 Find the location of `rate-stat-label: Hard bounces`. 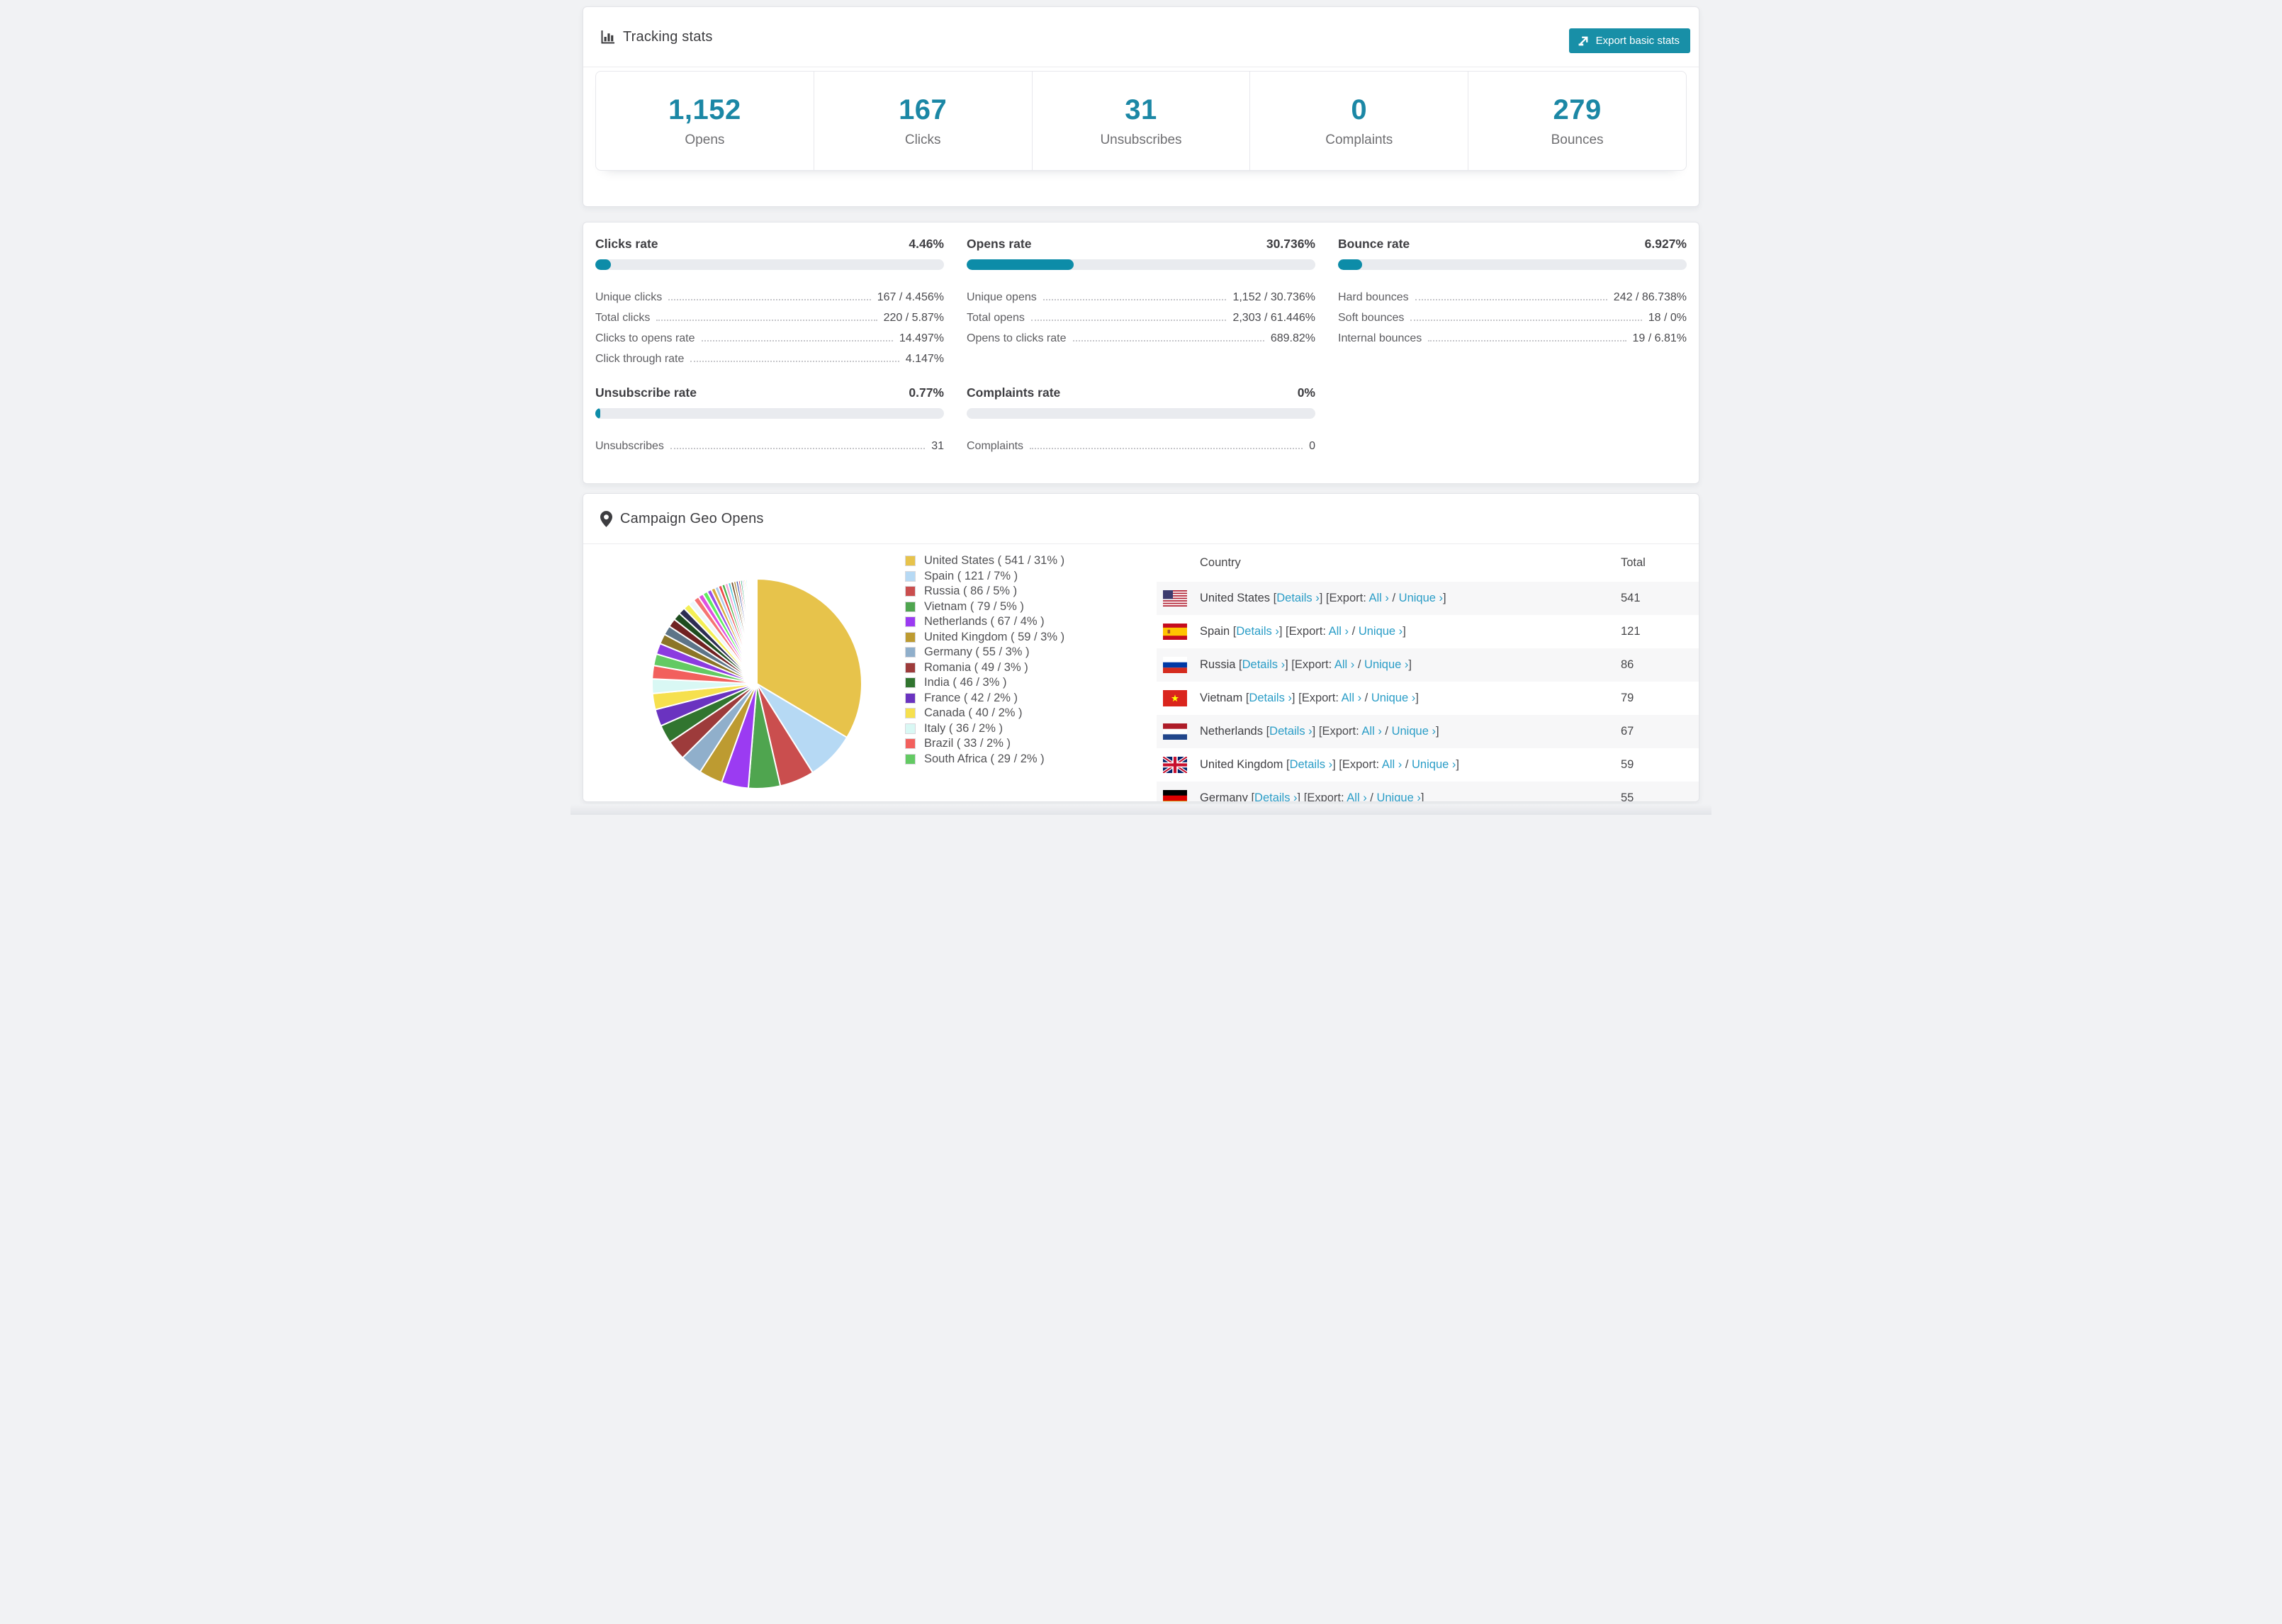

rate-stat-label: Hard bounces is located at coordinates (1374, 297).